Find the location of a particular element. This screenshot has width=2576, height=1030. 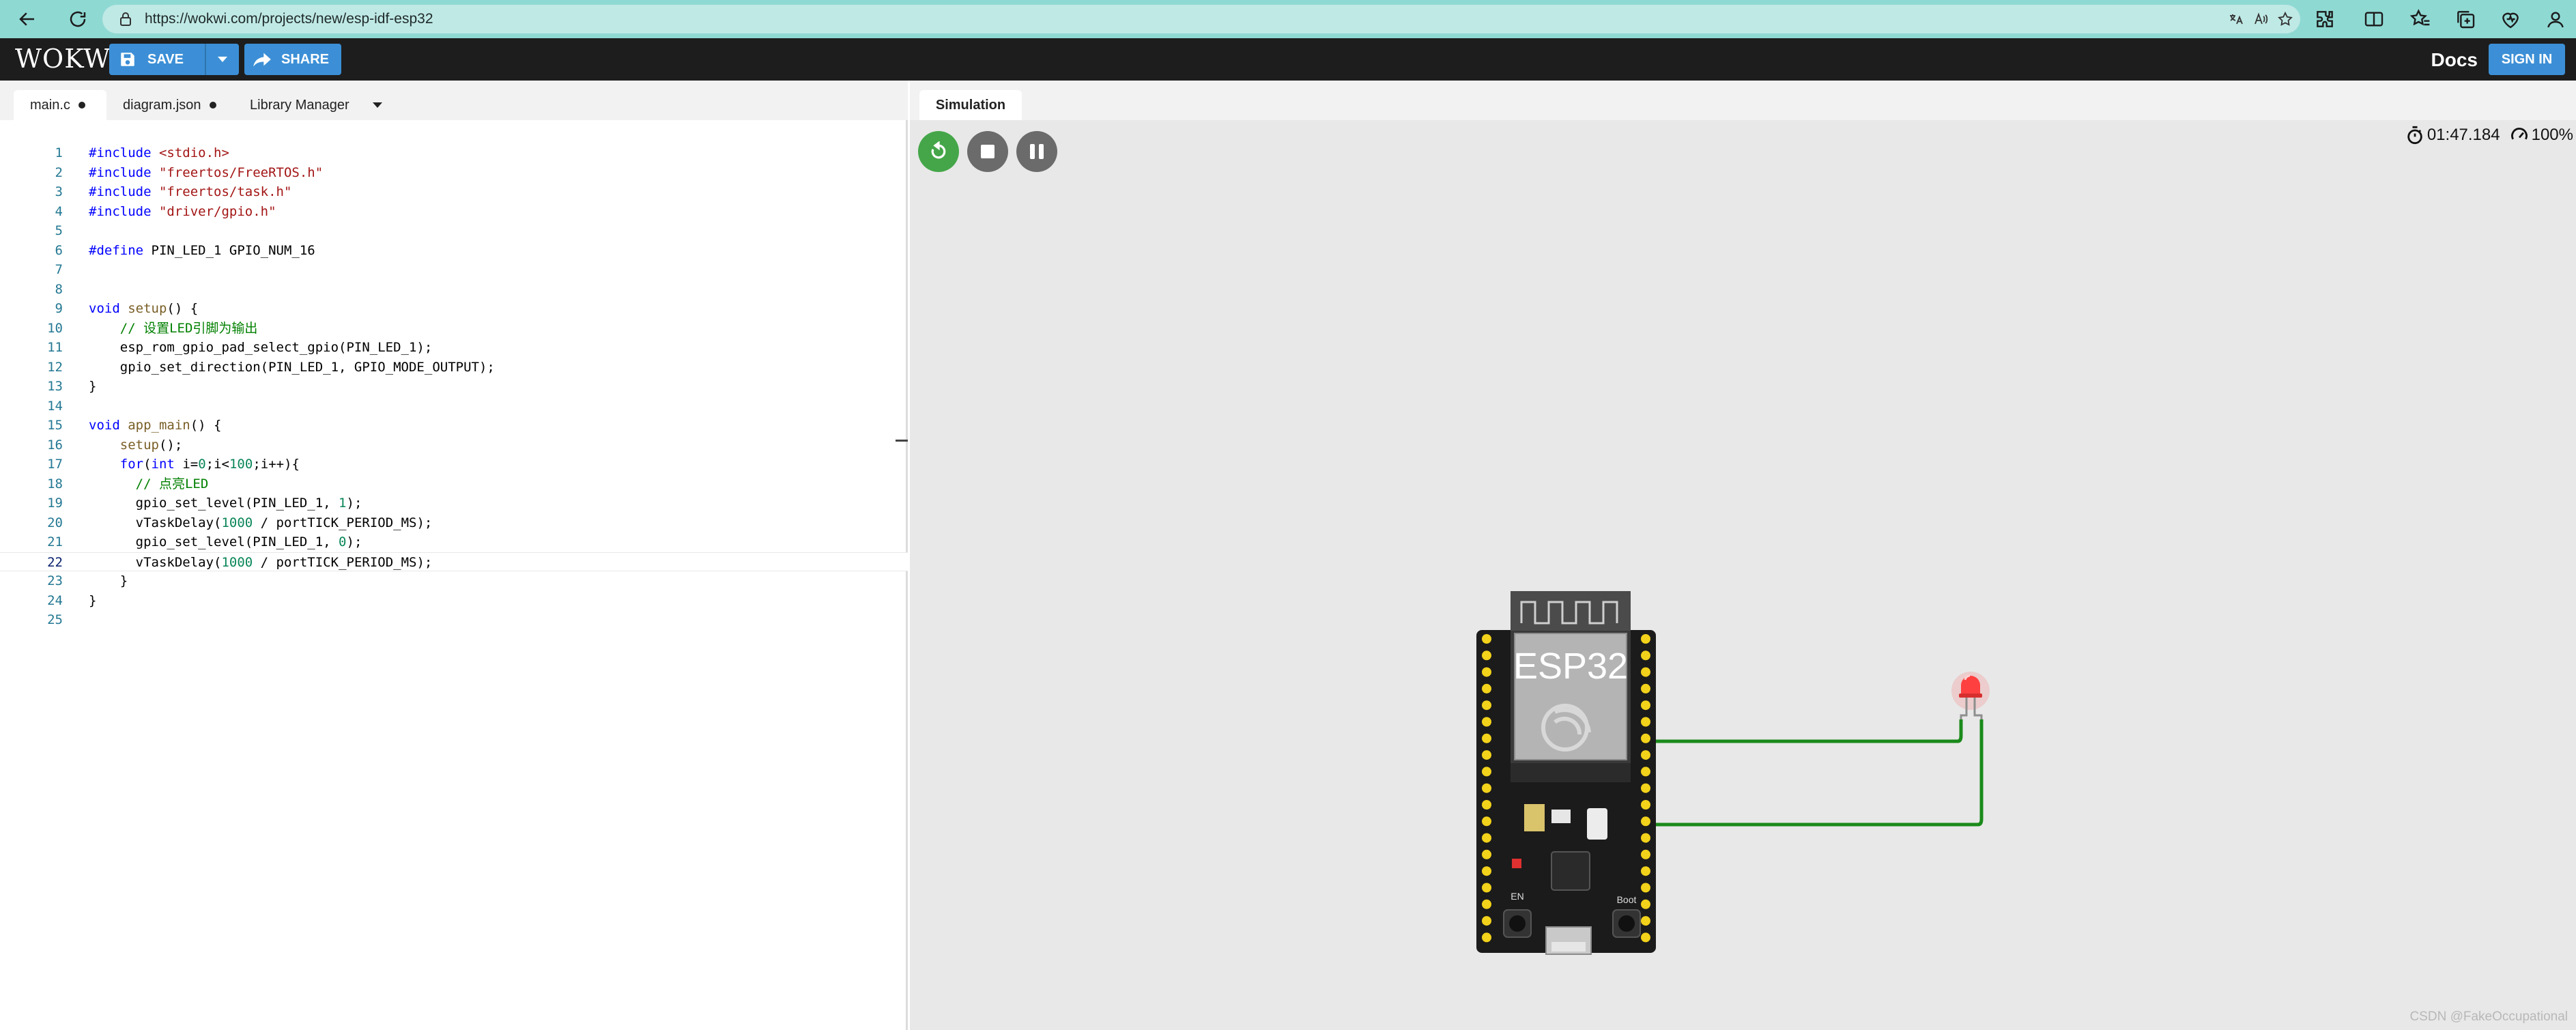

stop-simulation-button is located at coordinates (987, 152).